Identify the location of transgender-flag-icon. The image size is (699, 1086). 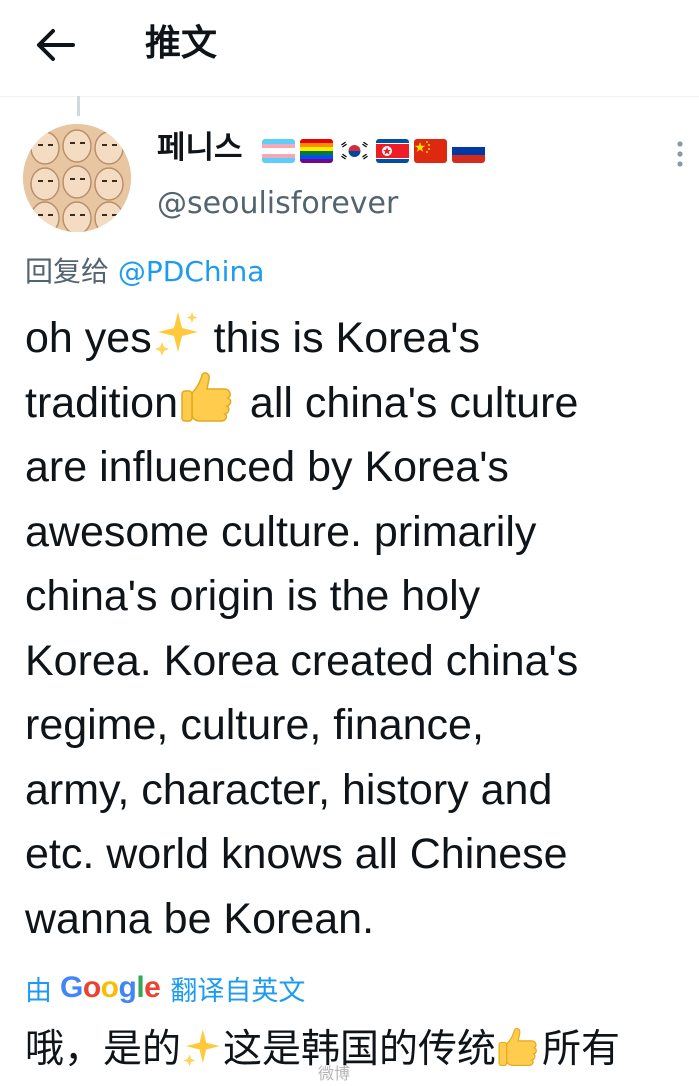
(278, 151).